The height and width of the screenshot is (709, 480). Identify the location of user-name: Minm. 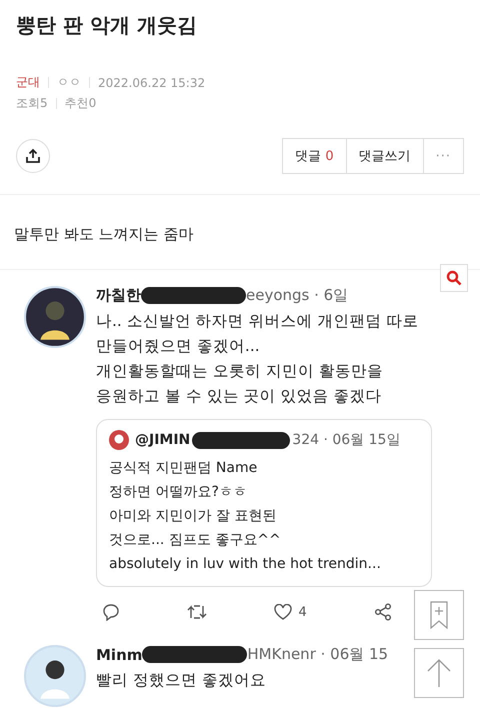
(119, 655).